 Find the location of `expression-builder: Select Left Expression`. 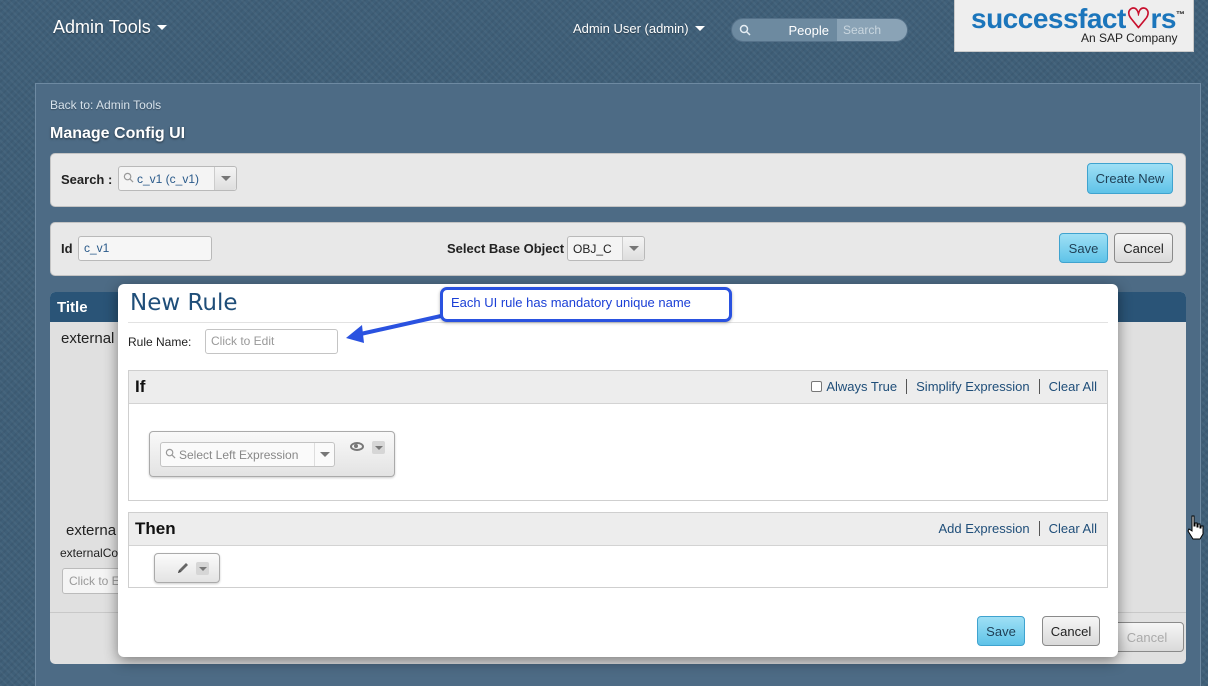

expression-builder: Select Left Expression is located at coordinates (272, 454).